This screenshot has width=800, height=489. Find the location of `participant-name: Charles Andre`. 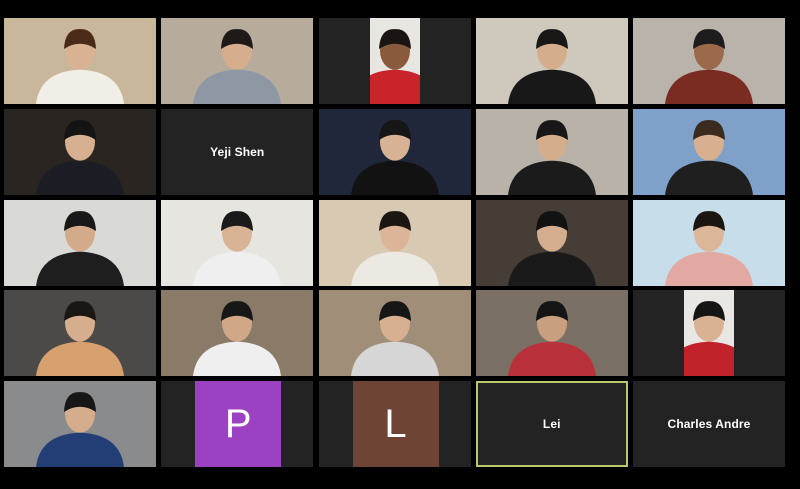

participant-name: Charles Andre is located at coordinates (709, 424).